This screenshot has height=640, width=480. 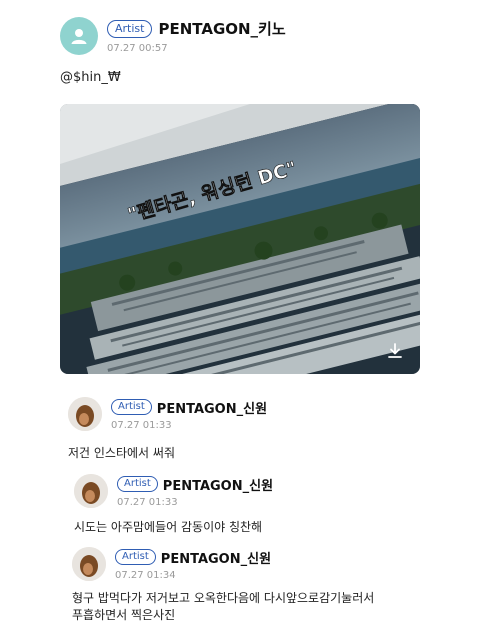 I want to click on comment-text-line: 푸흡하면서 찍은사진, so click(x=124, y=615).